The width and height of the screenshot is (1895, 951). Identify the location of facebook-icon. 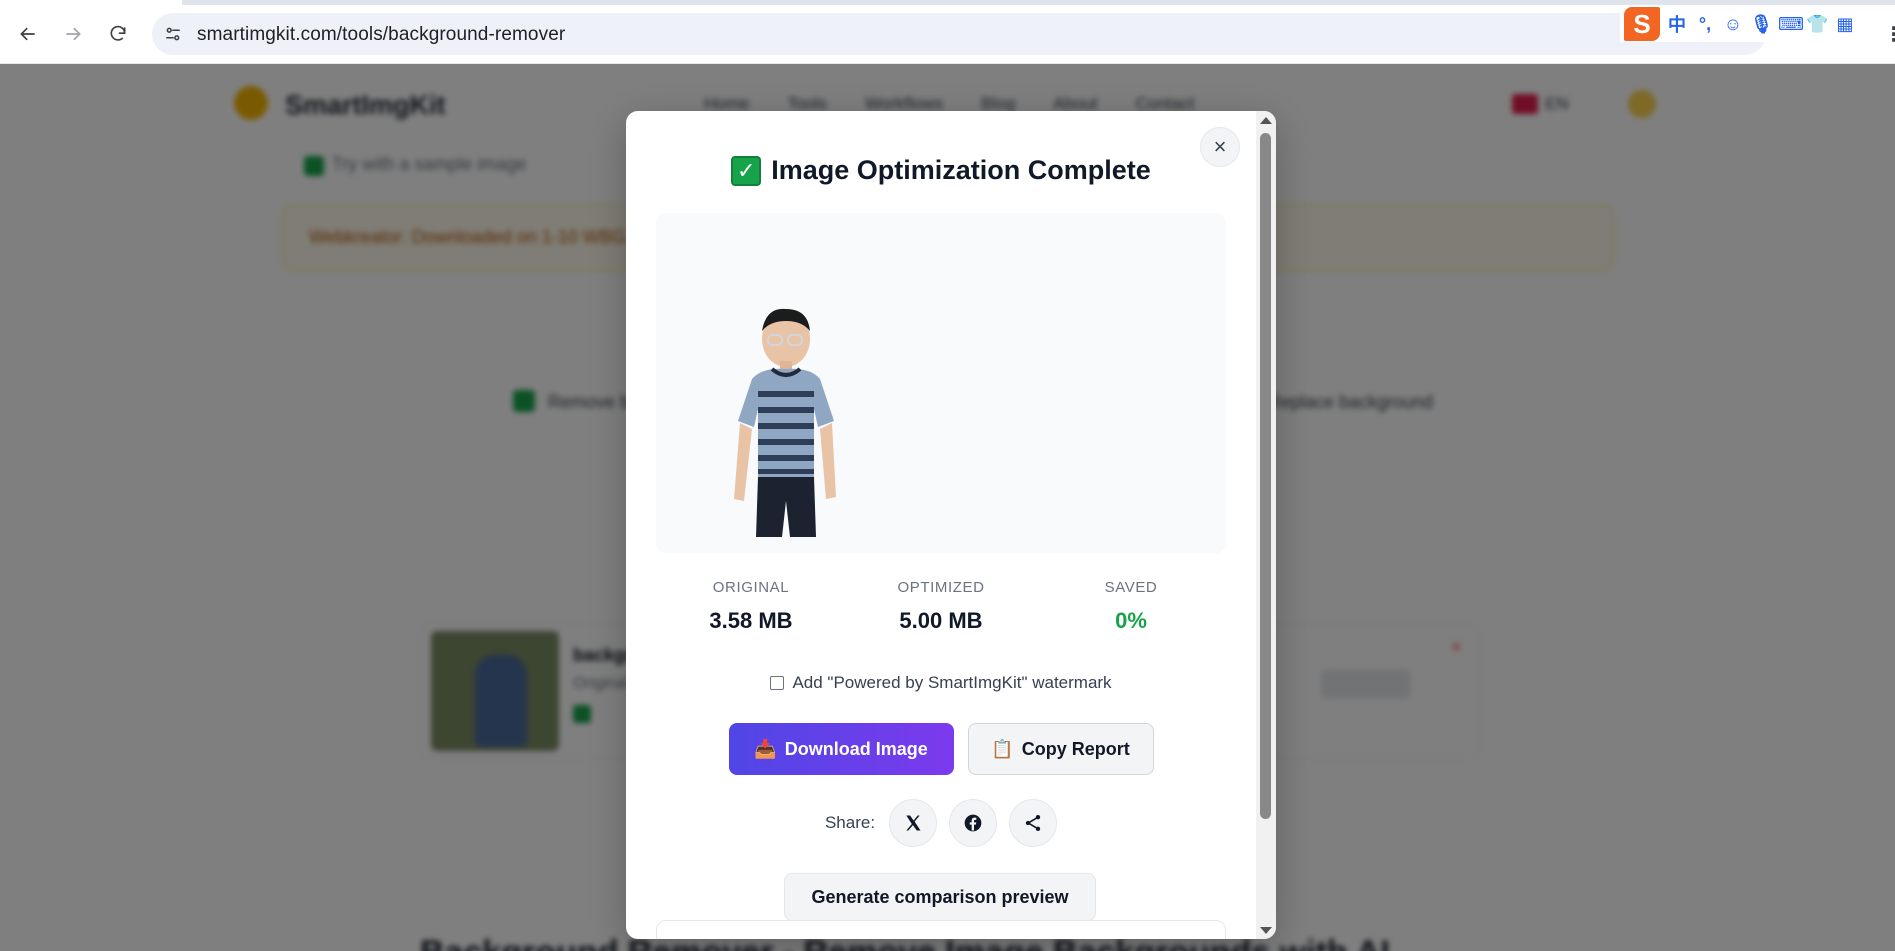
(973, 823).